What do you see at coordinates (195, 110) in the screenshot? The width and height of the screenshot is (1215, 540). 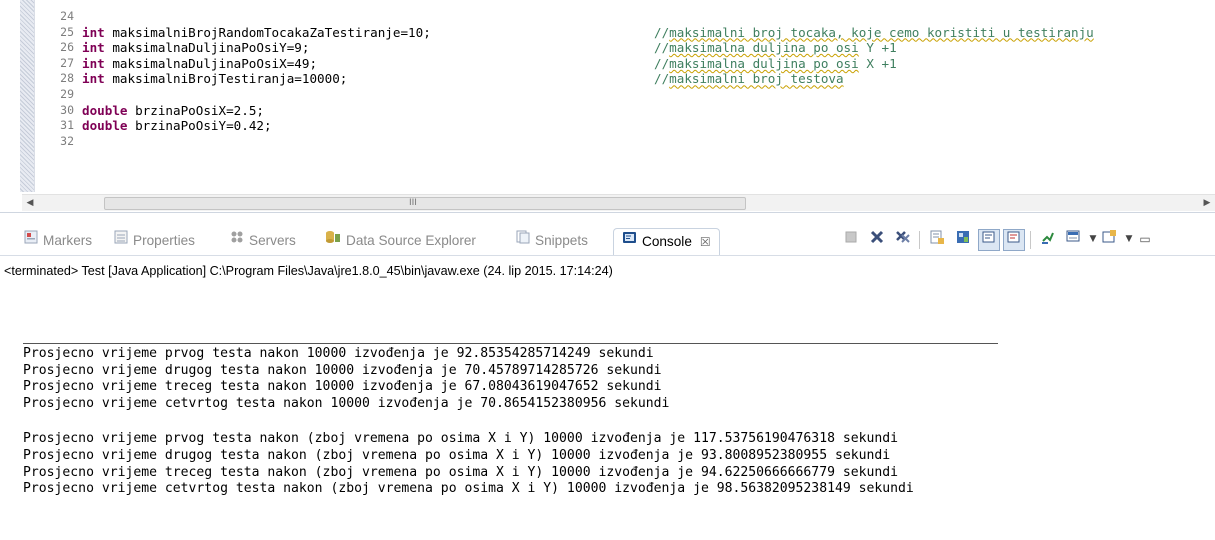 I see `code-text: brzinaPoOsiX=2.5;` at bounding box center [195, 110].